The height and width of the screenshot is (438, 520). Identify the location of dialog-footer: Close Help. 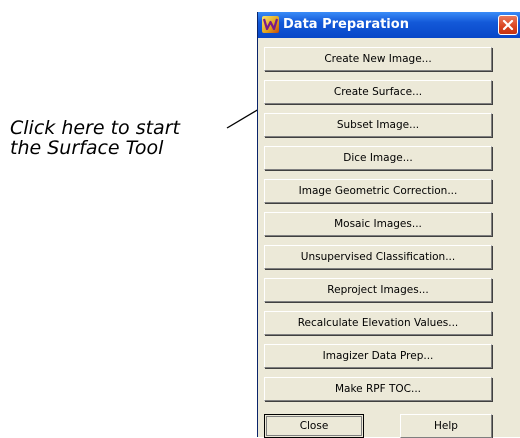
(378, 426).